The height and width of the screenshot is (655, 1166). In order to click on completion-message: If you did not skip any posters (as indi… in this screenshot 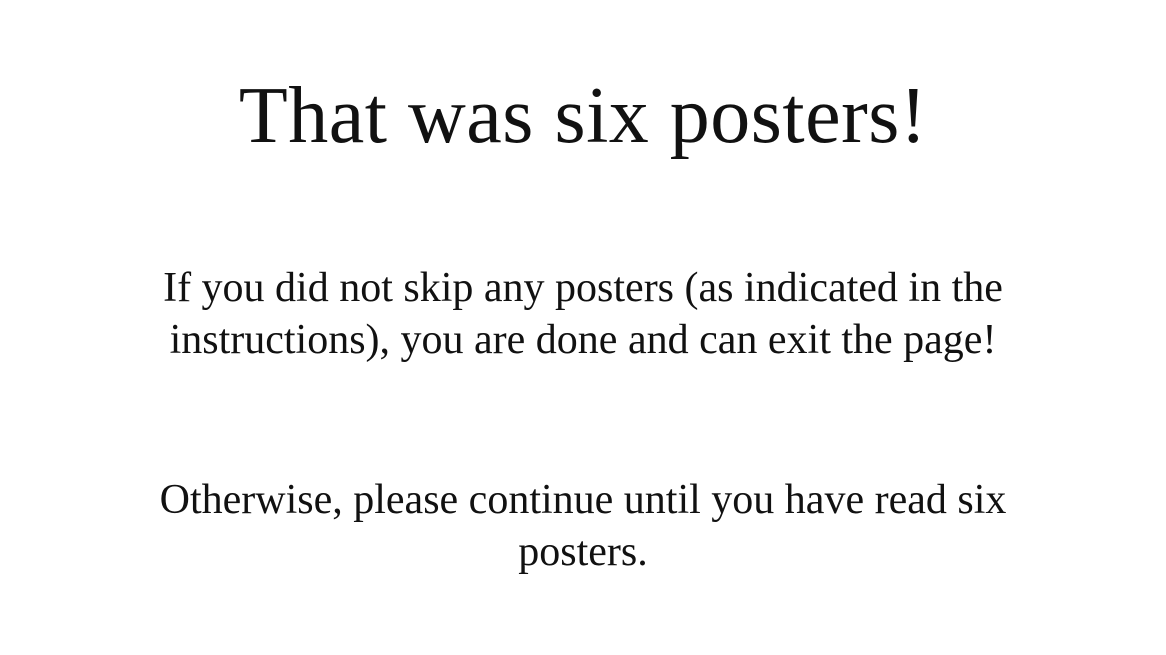, I will do `click(583, 314)`.